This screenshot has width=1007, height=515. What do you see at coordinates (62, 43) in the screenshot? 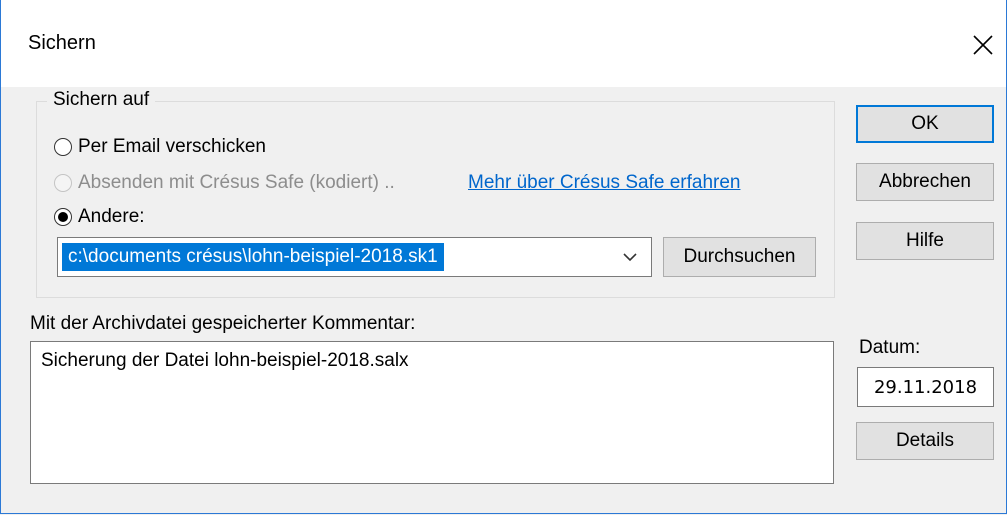
I see `window-title: Sichern` at bounding box center [62, 43].